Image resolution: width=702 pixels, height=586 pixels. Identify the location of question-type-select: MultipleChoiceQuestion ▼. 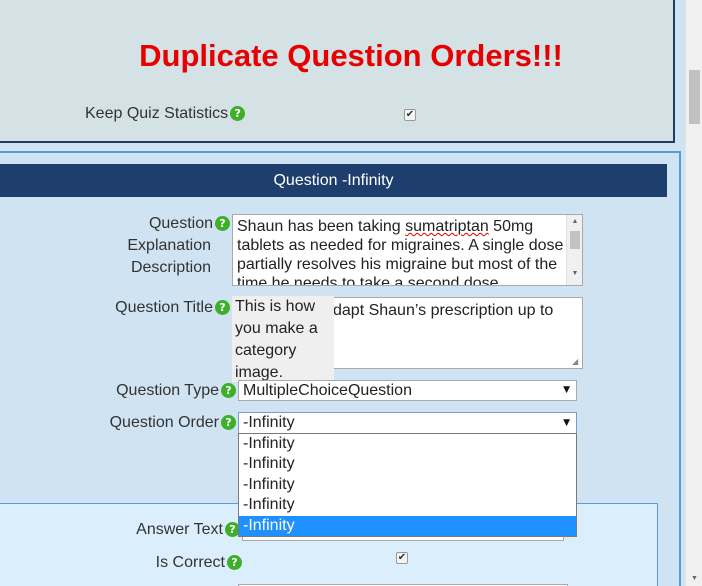
(407, 390).